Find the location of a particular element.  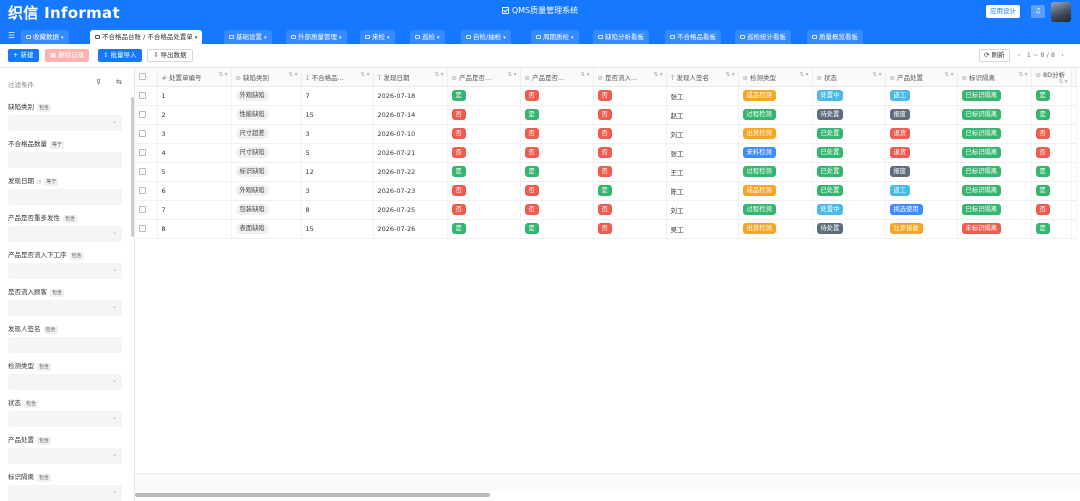

delete-button: ▣ 删除记录 is located at coordinates (67, 55).